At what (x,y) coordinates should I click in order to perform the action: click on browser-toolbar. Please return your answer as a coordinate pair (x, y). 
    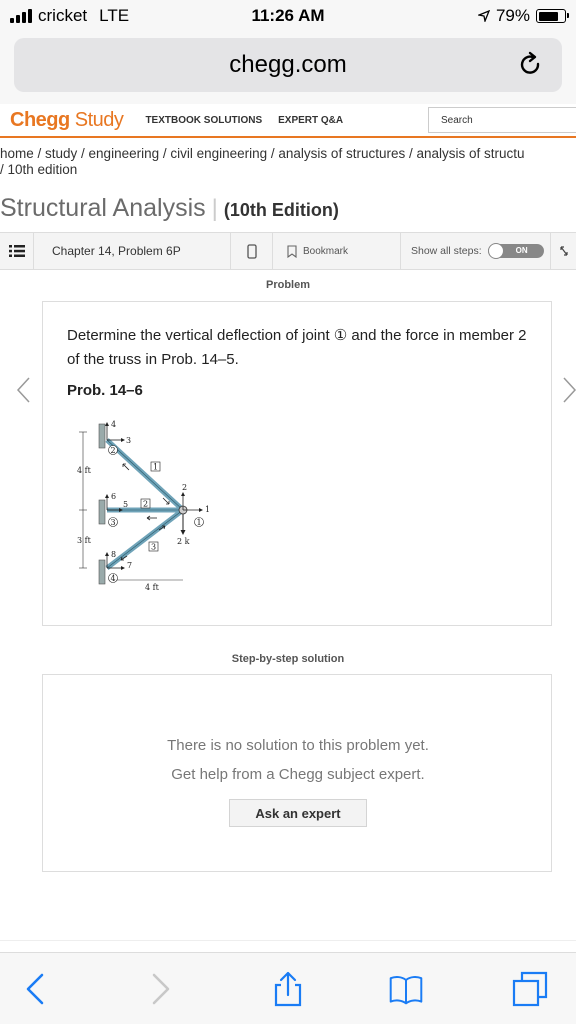
    Looking at the image, I should click on (288, 988).